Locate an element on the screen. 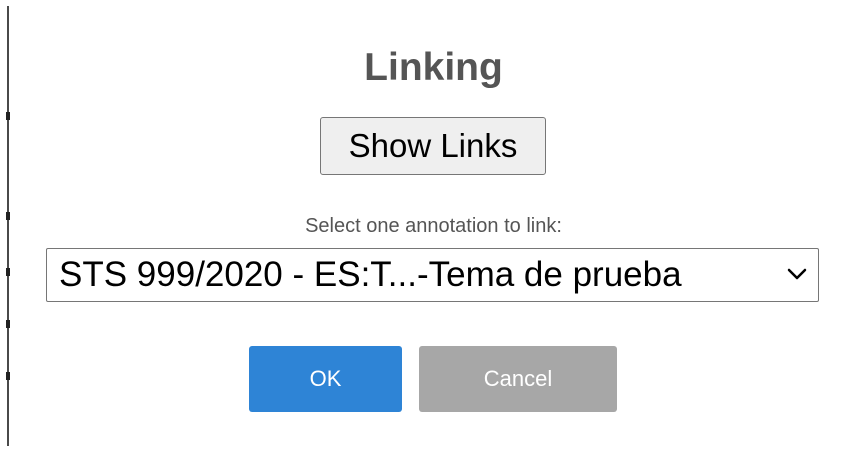 Image resolution: width=847 pixels, height=453 pixels. cancel-button: Cancel is located at coordinates (518, 379).